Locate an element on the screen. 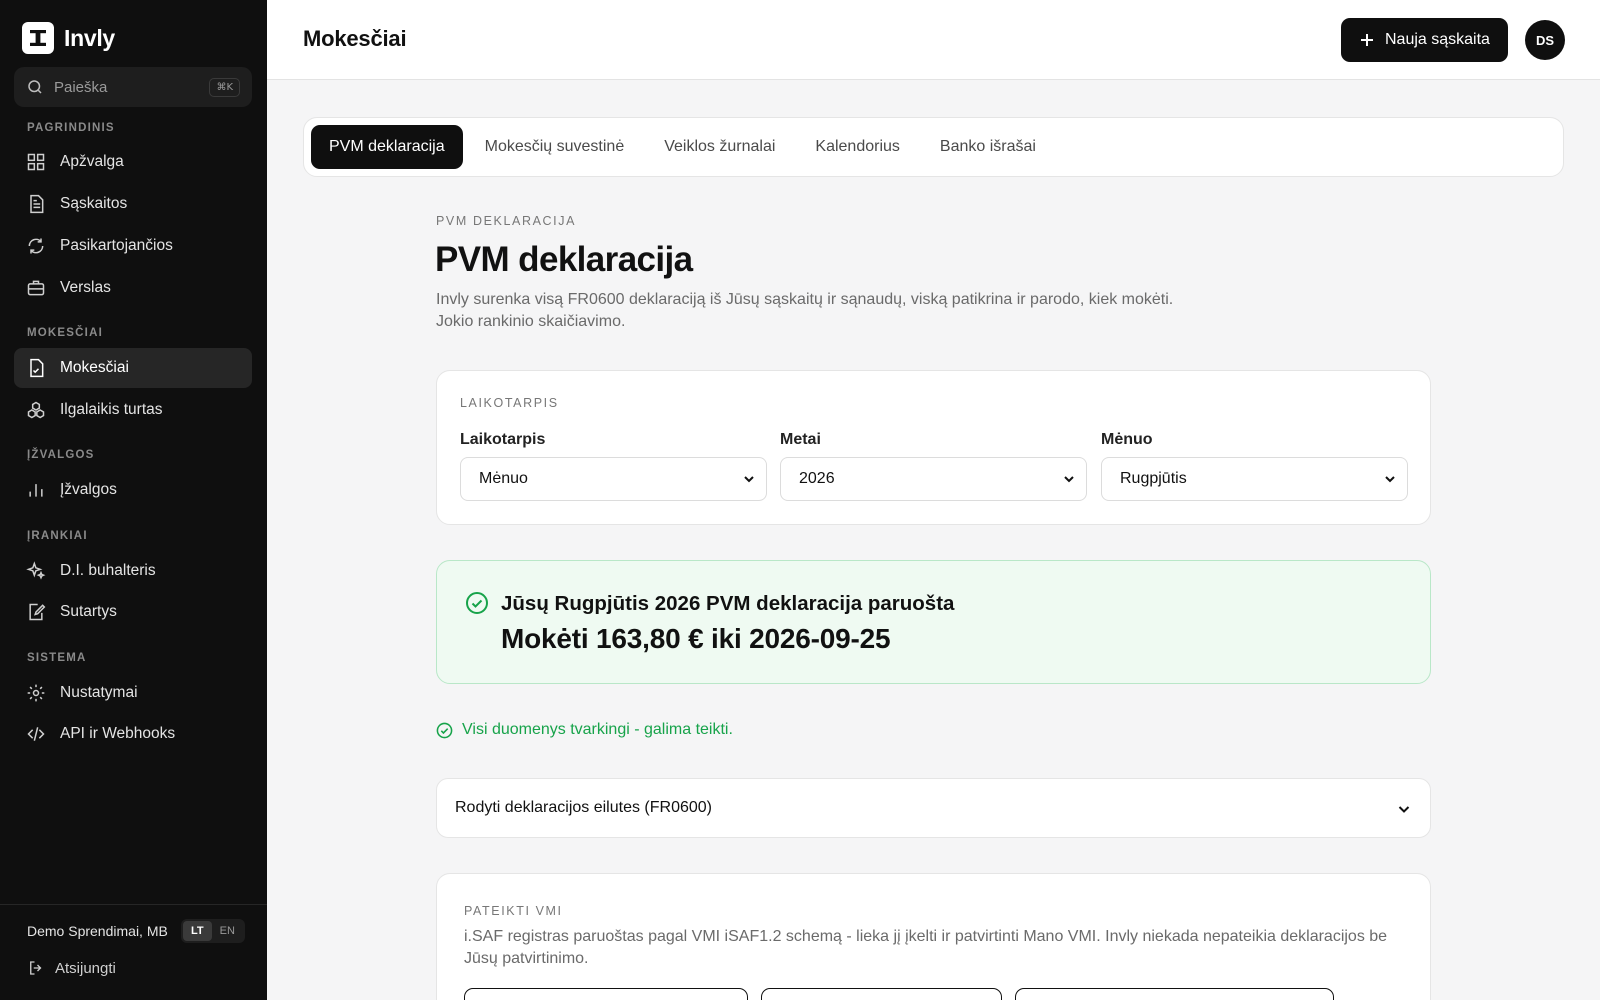 This screenshot has height=1000, width=1600. brand: Invly is located at coordinates (68, 38).